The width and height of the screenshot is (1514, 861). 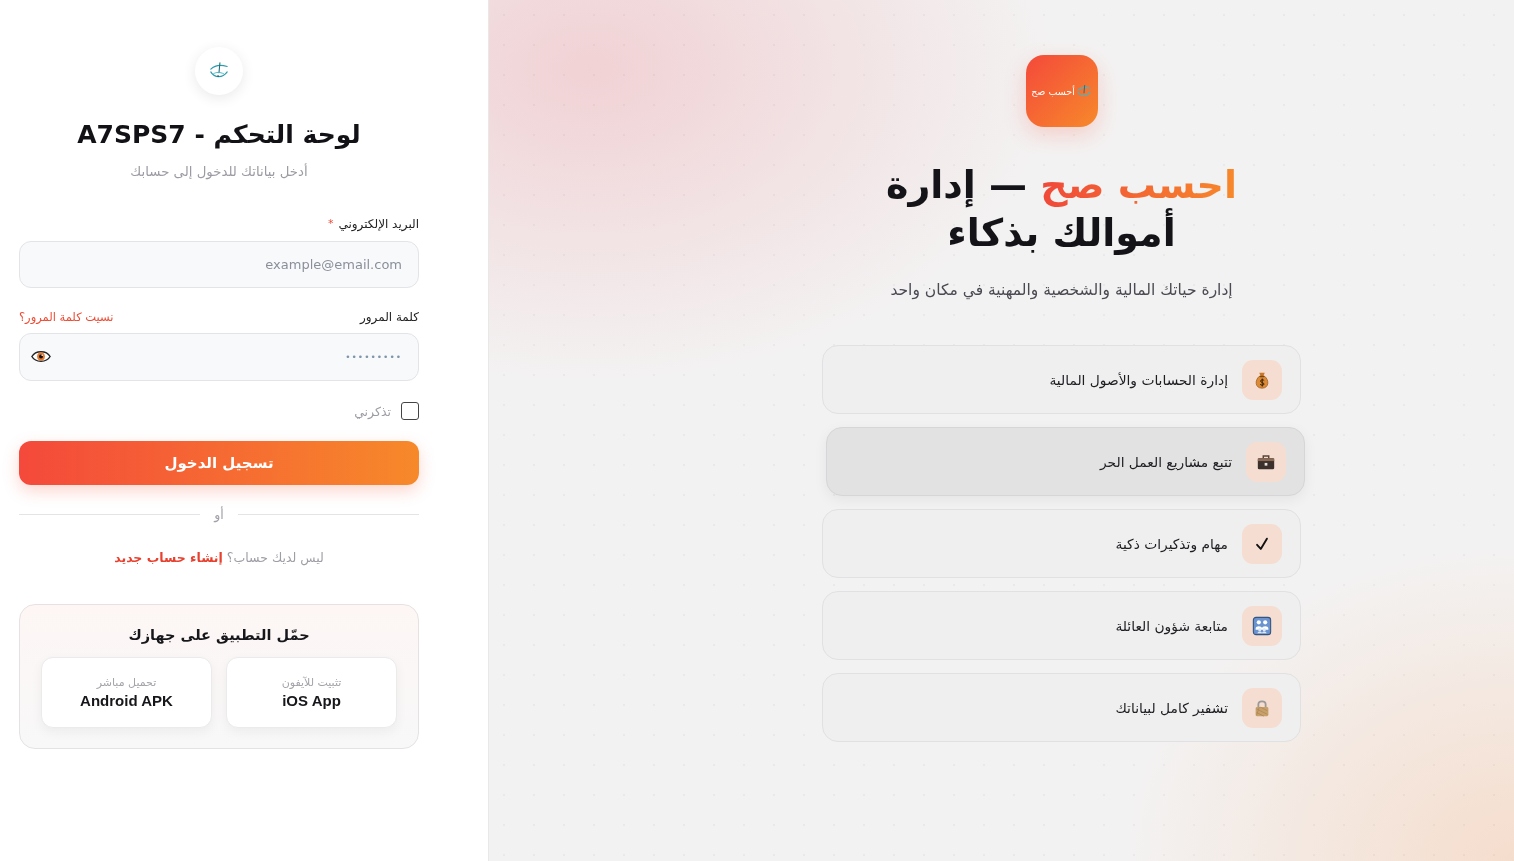 I want to click on divider-text: أو, so click(x=219, y=514).